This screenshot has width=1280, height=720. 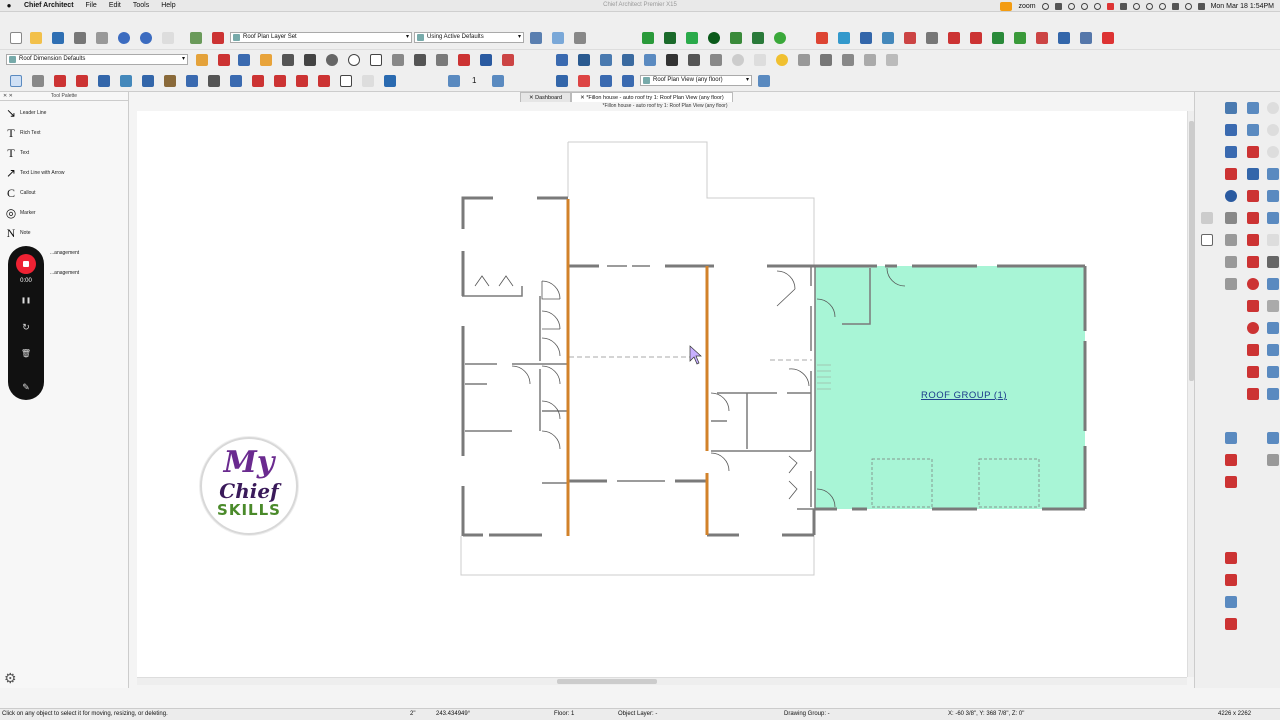 I want to click on building-icon, so click(x=236, y=81).